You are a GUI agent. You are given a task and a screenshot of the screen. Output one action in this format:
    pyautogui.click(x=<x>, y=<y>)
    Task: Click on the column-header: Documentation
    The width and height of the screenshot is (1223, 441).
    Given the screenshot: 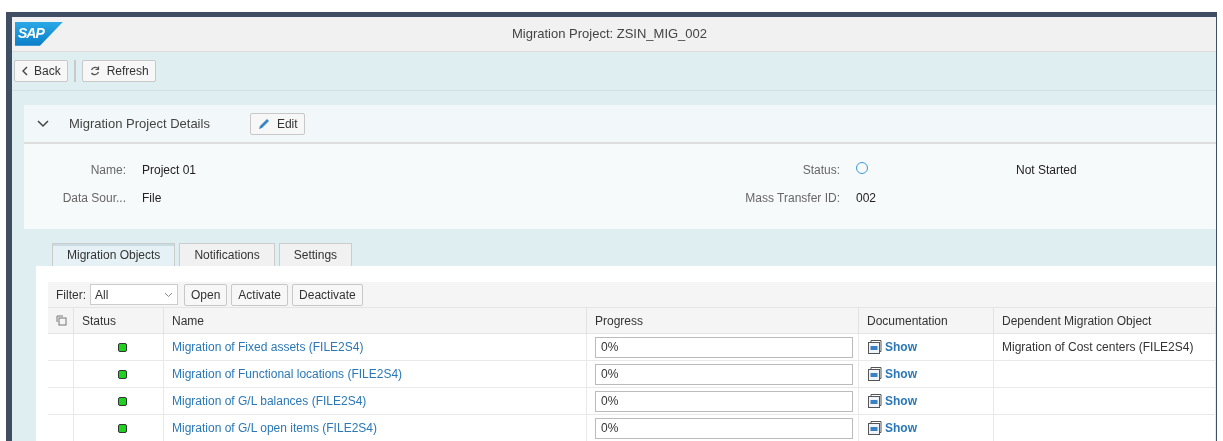 What is the action you would take?
    pyautogui.click(x=926, y=320)
    